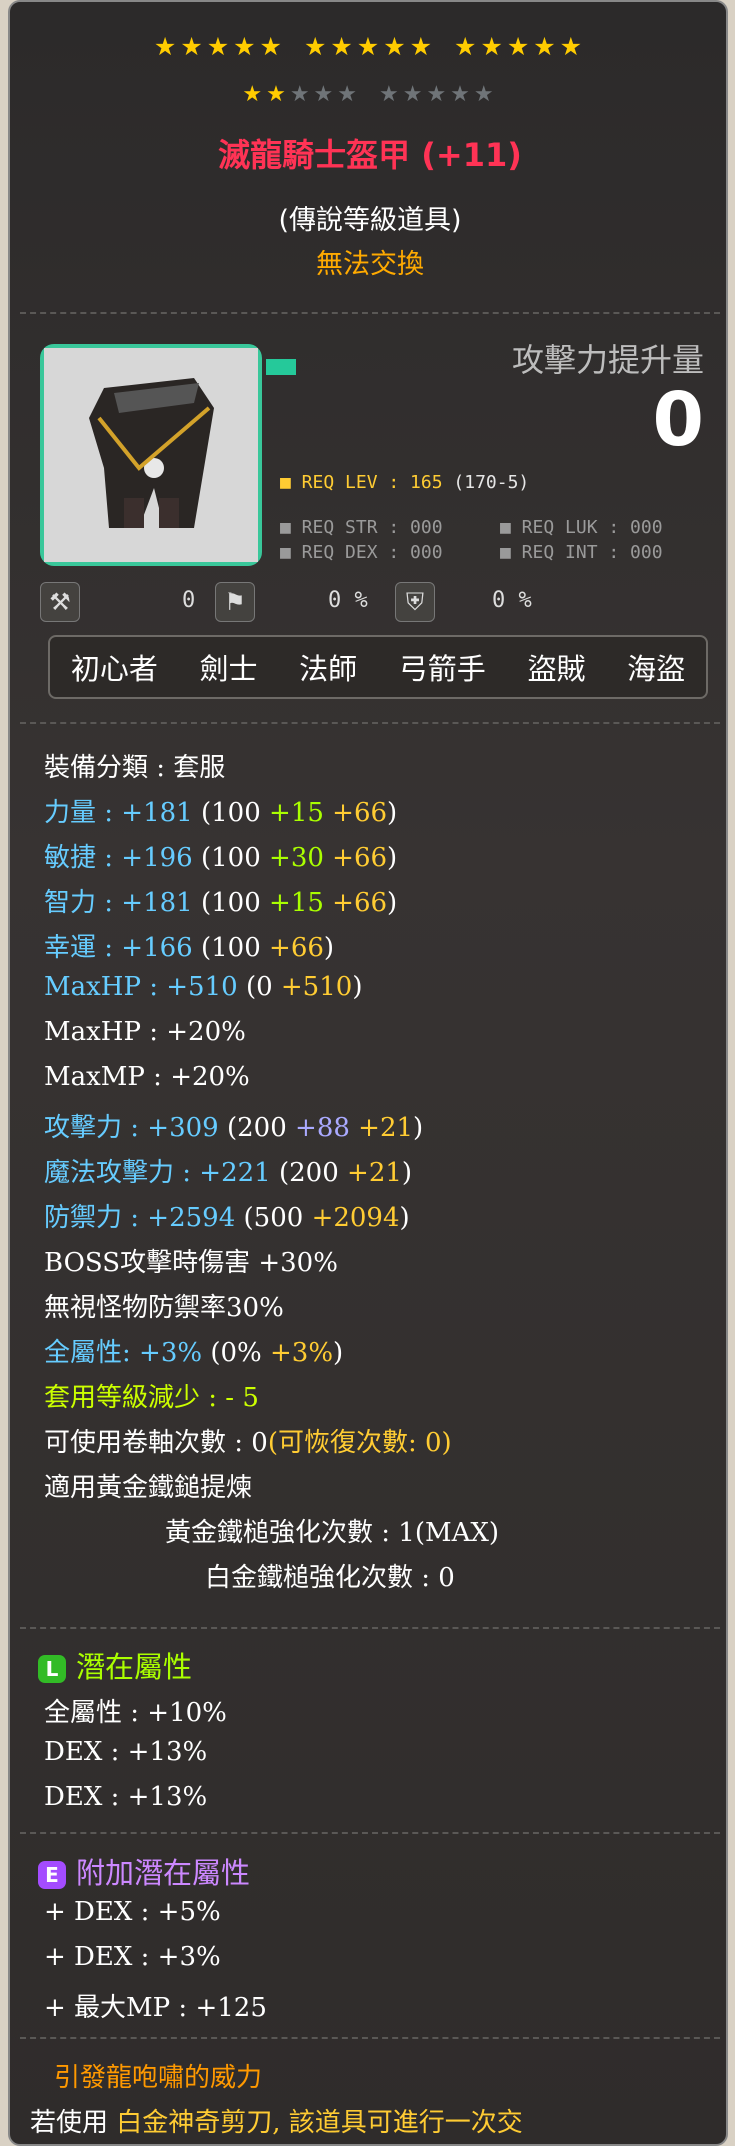  Describe the element at coordinates (296, 813) in the screenshot. I see `stat-add: +15` at that location.